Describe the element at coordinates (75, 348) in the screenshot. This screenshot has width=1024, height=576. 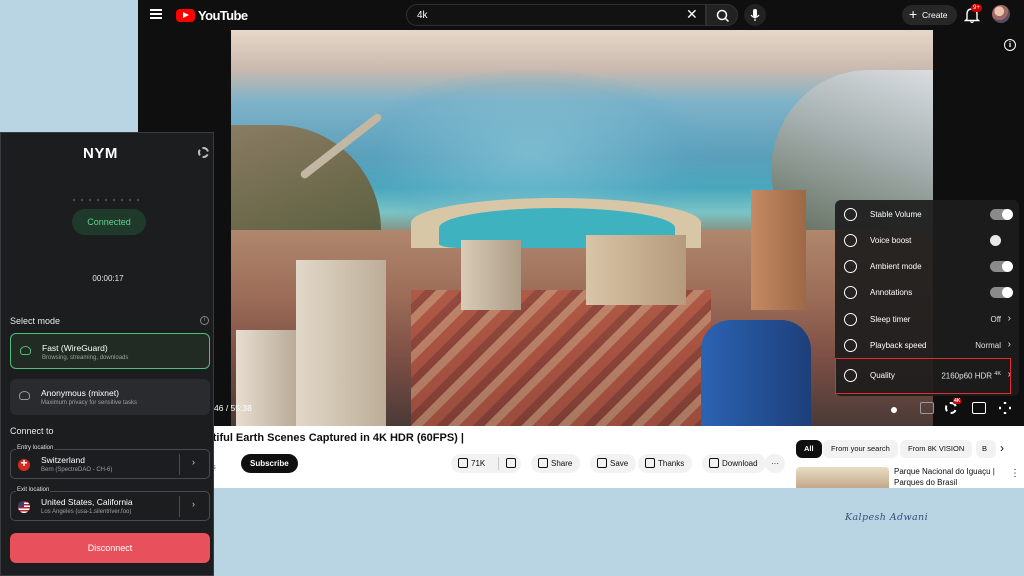
I see `mode-title: Fast (WireGuard)` at that location.